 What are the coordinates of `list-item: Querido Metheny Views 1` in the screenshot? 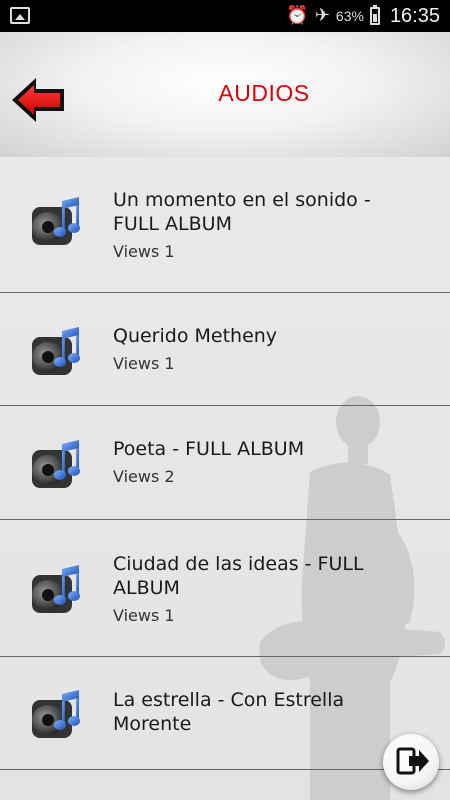 It's located at (225, 349).